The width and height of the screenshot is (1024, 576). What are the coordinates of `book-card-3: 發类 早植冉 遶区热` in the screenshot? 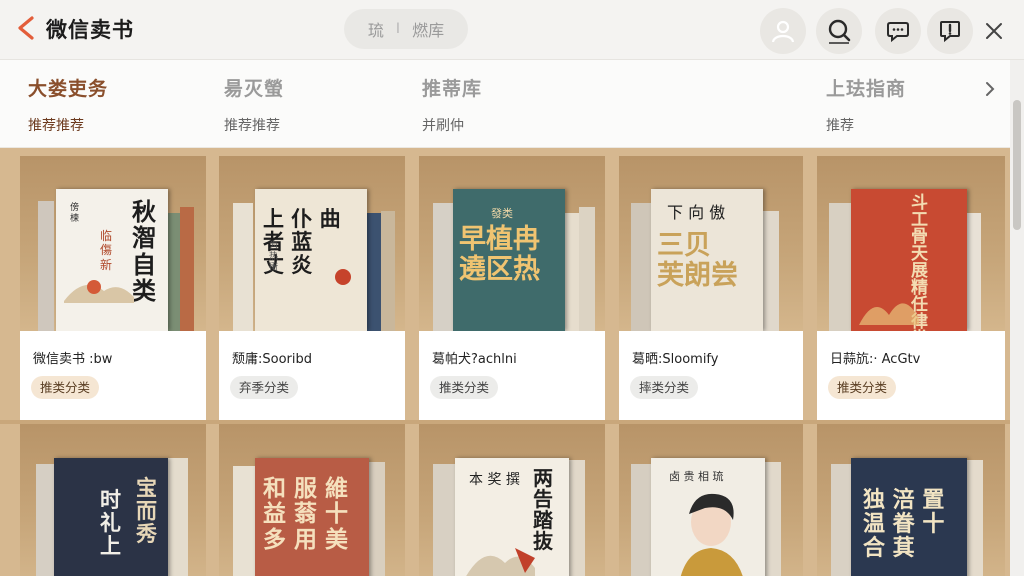 It's located at (512, 243).